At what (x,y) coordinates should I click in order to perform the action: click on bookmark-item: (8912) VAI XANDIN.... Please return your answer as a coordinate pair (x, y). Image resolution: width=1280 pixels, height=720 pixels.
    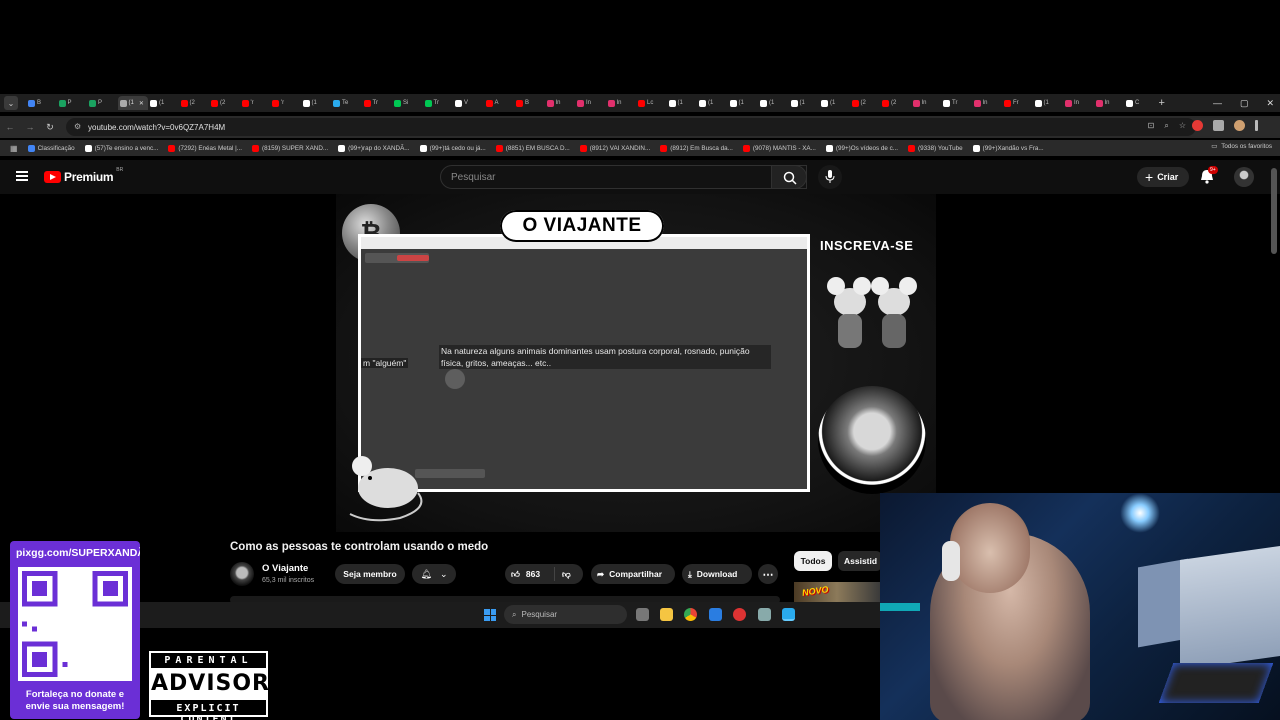
    Looking at the image, I should click on (614, 148).